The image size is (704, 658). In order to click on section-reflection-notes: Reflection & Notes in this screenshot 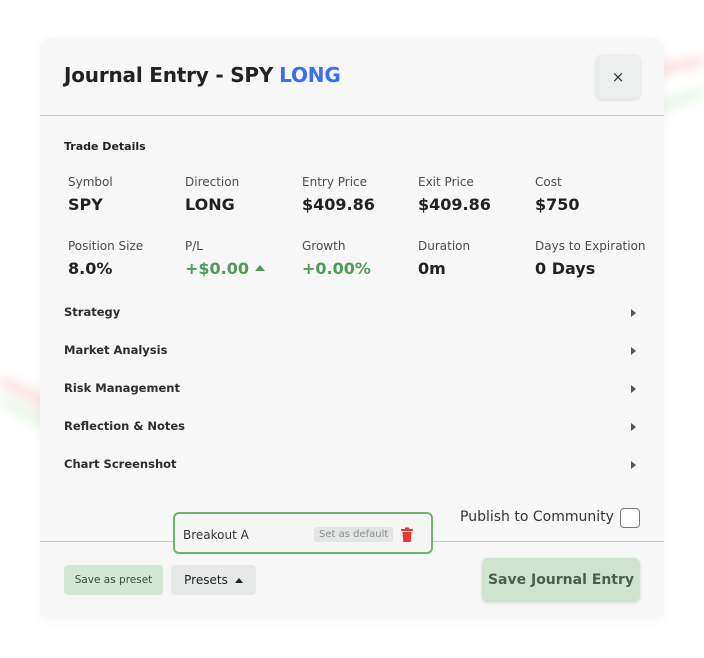, I will do `click(352, 429)`.